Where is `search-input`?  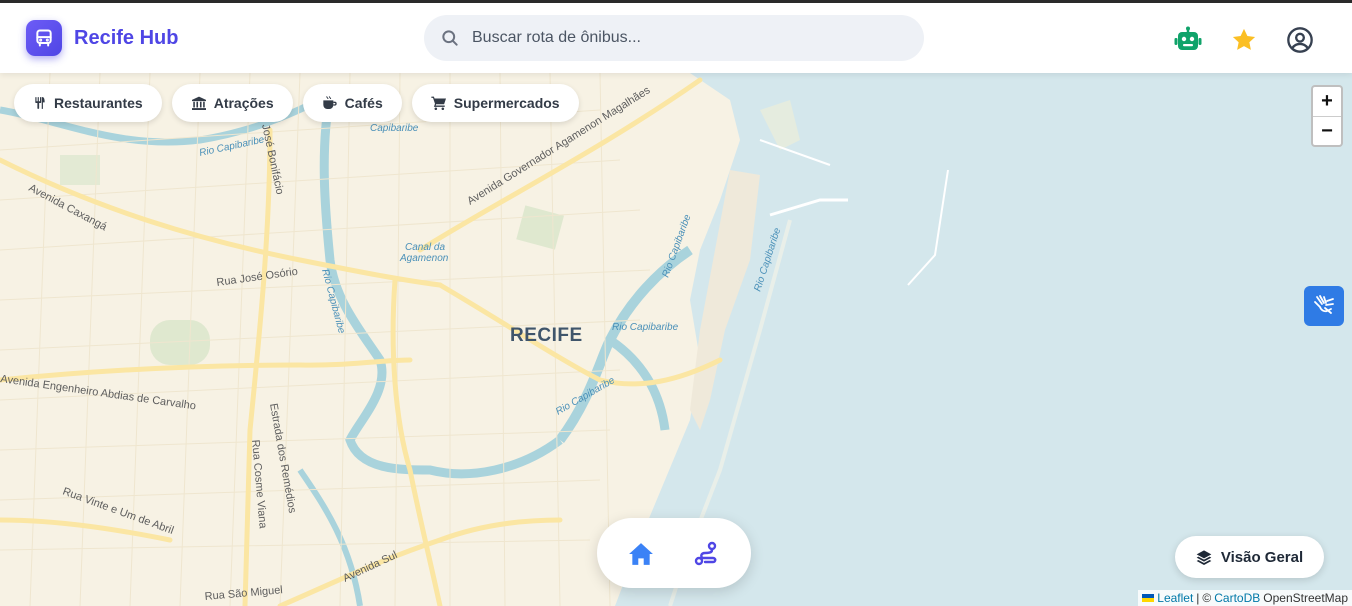
search-input is located at coordinates (682, 38).